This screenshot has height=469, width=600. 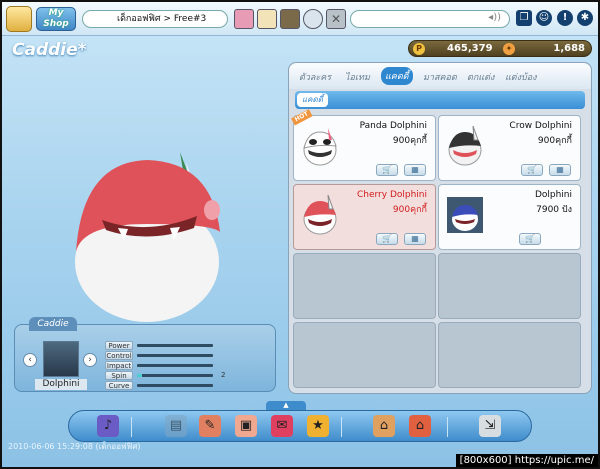 I want to click on dock-handle: ▲, so click(x=286, y=405).